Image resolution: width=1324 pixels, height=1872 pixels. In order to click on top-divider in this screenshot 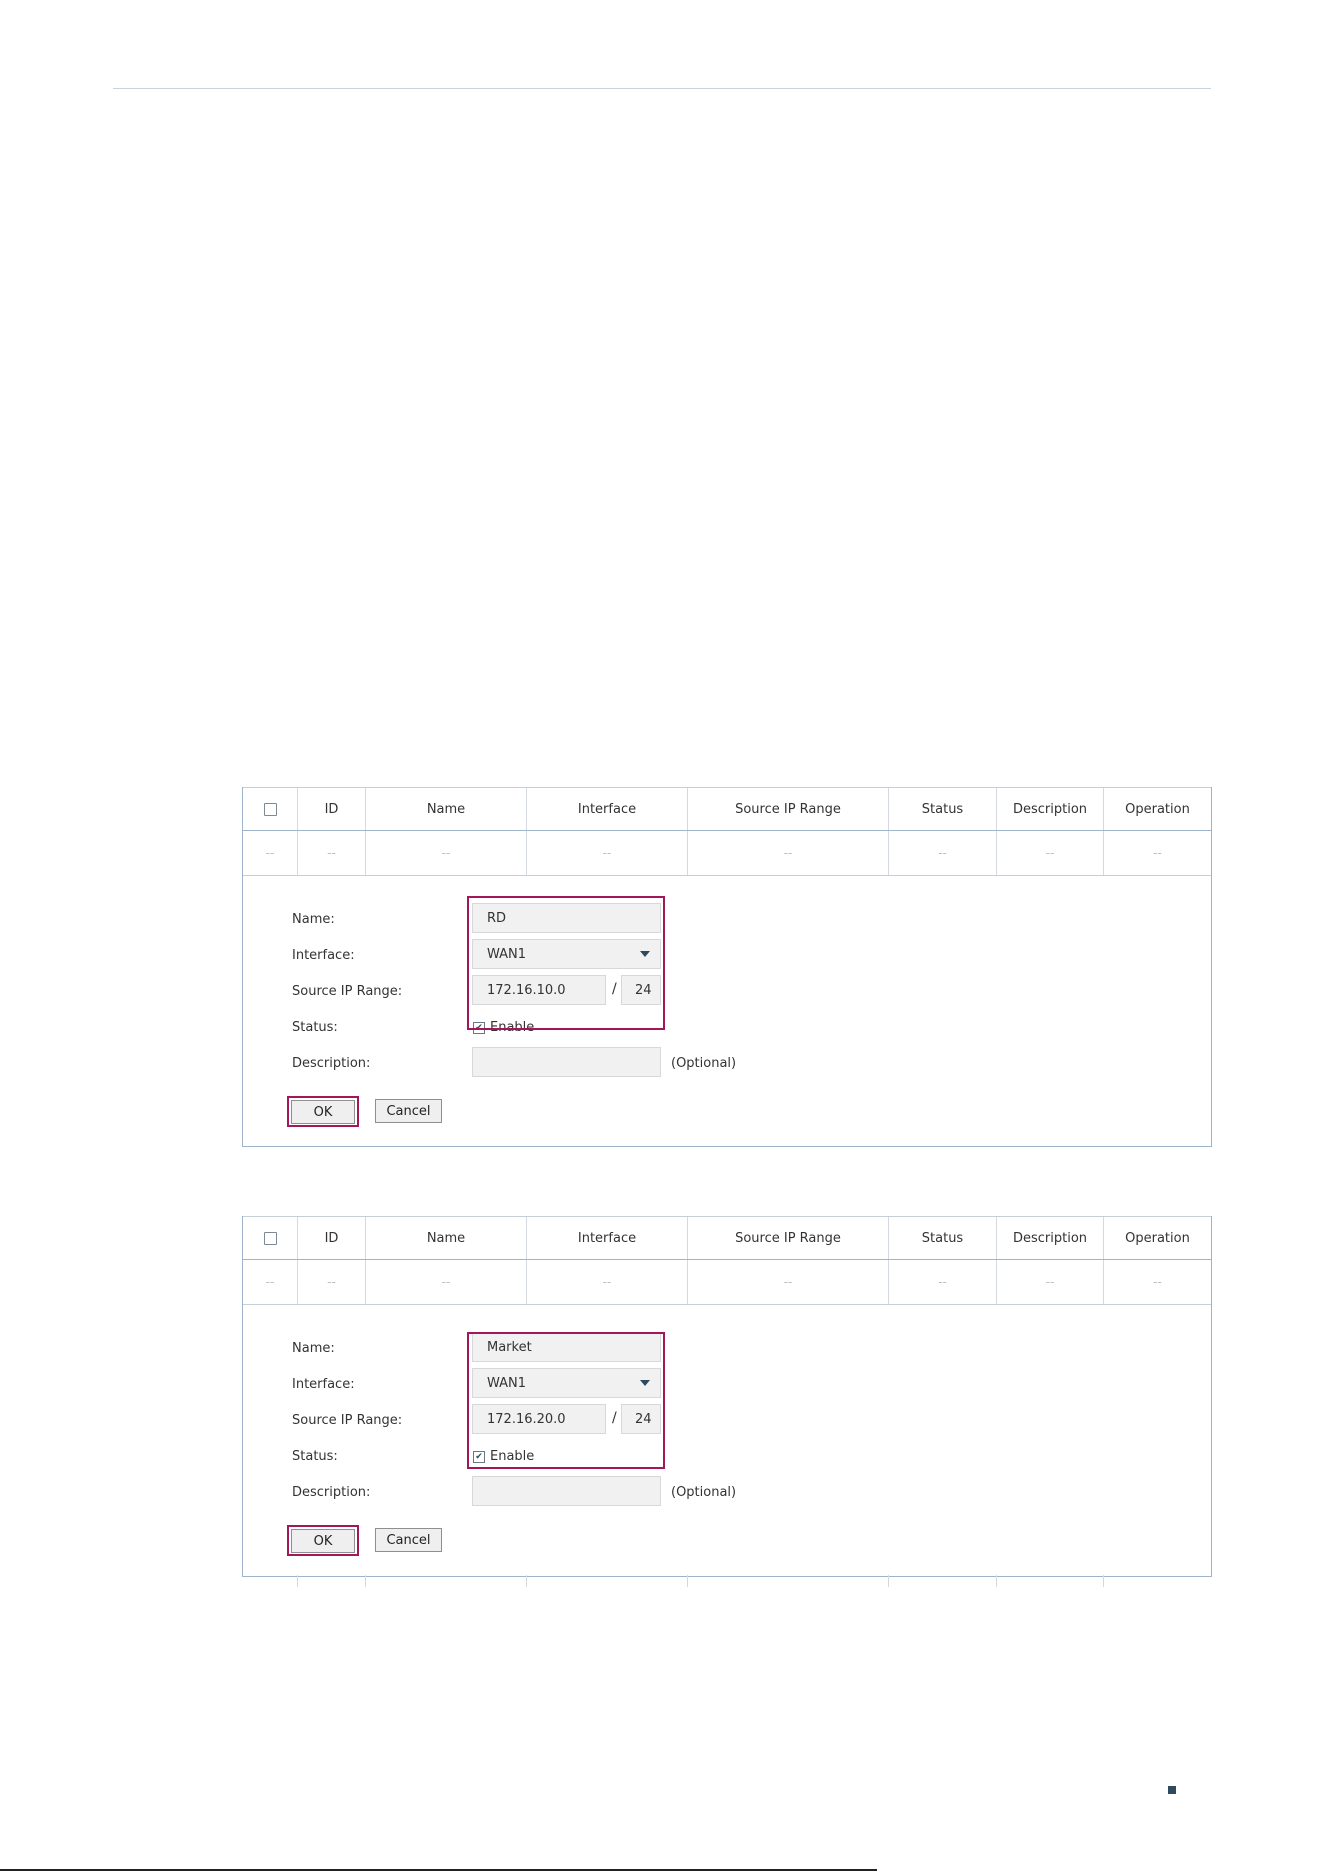, I will do `click(662, 88)`.